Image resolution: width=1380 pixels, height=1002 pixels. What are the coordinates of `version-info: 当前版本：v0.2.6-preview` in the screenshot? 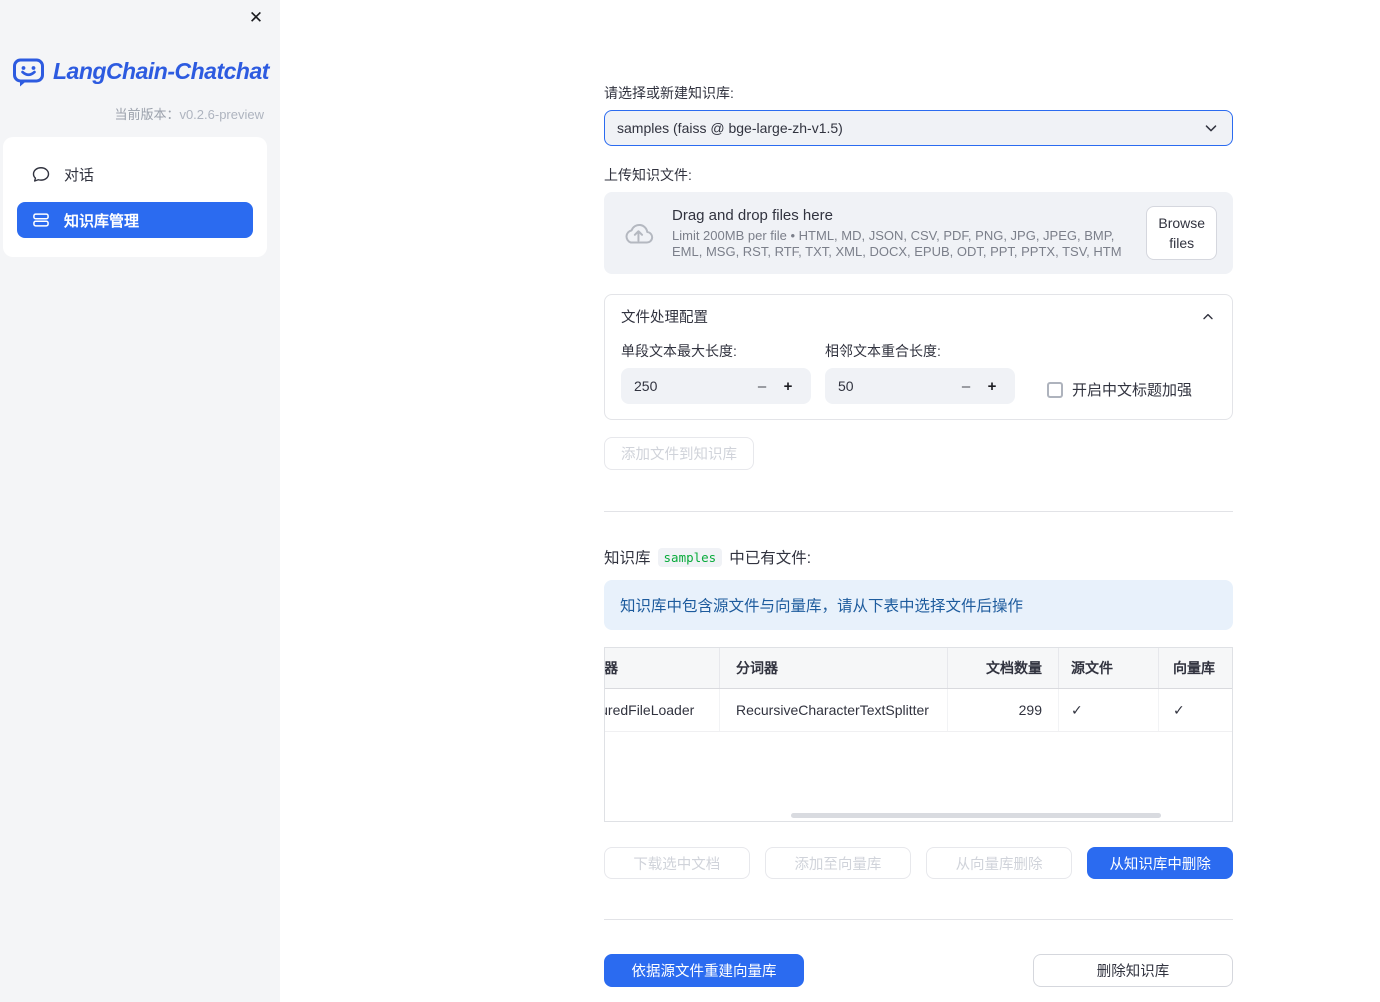 It's located at (140, 113).